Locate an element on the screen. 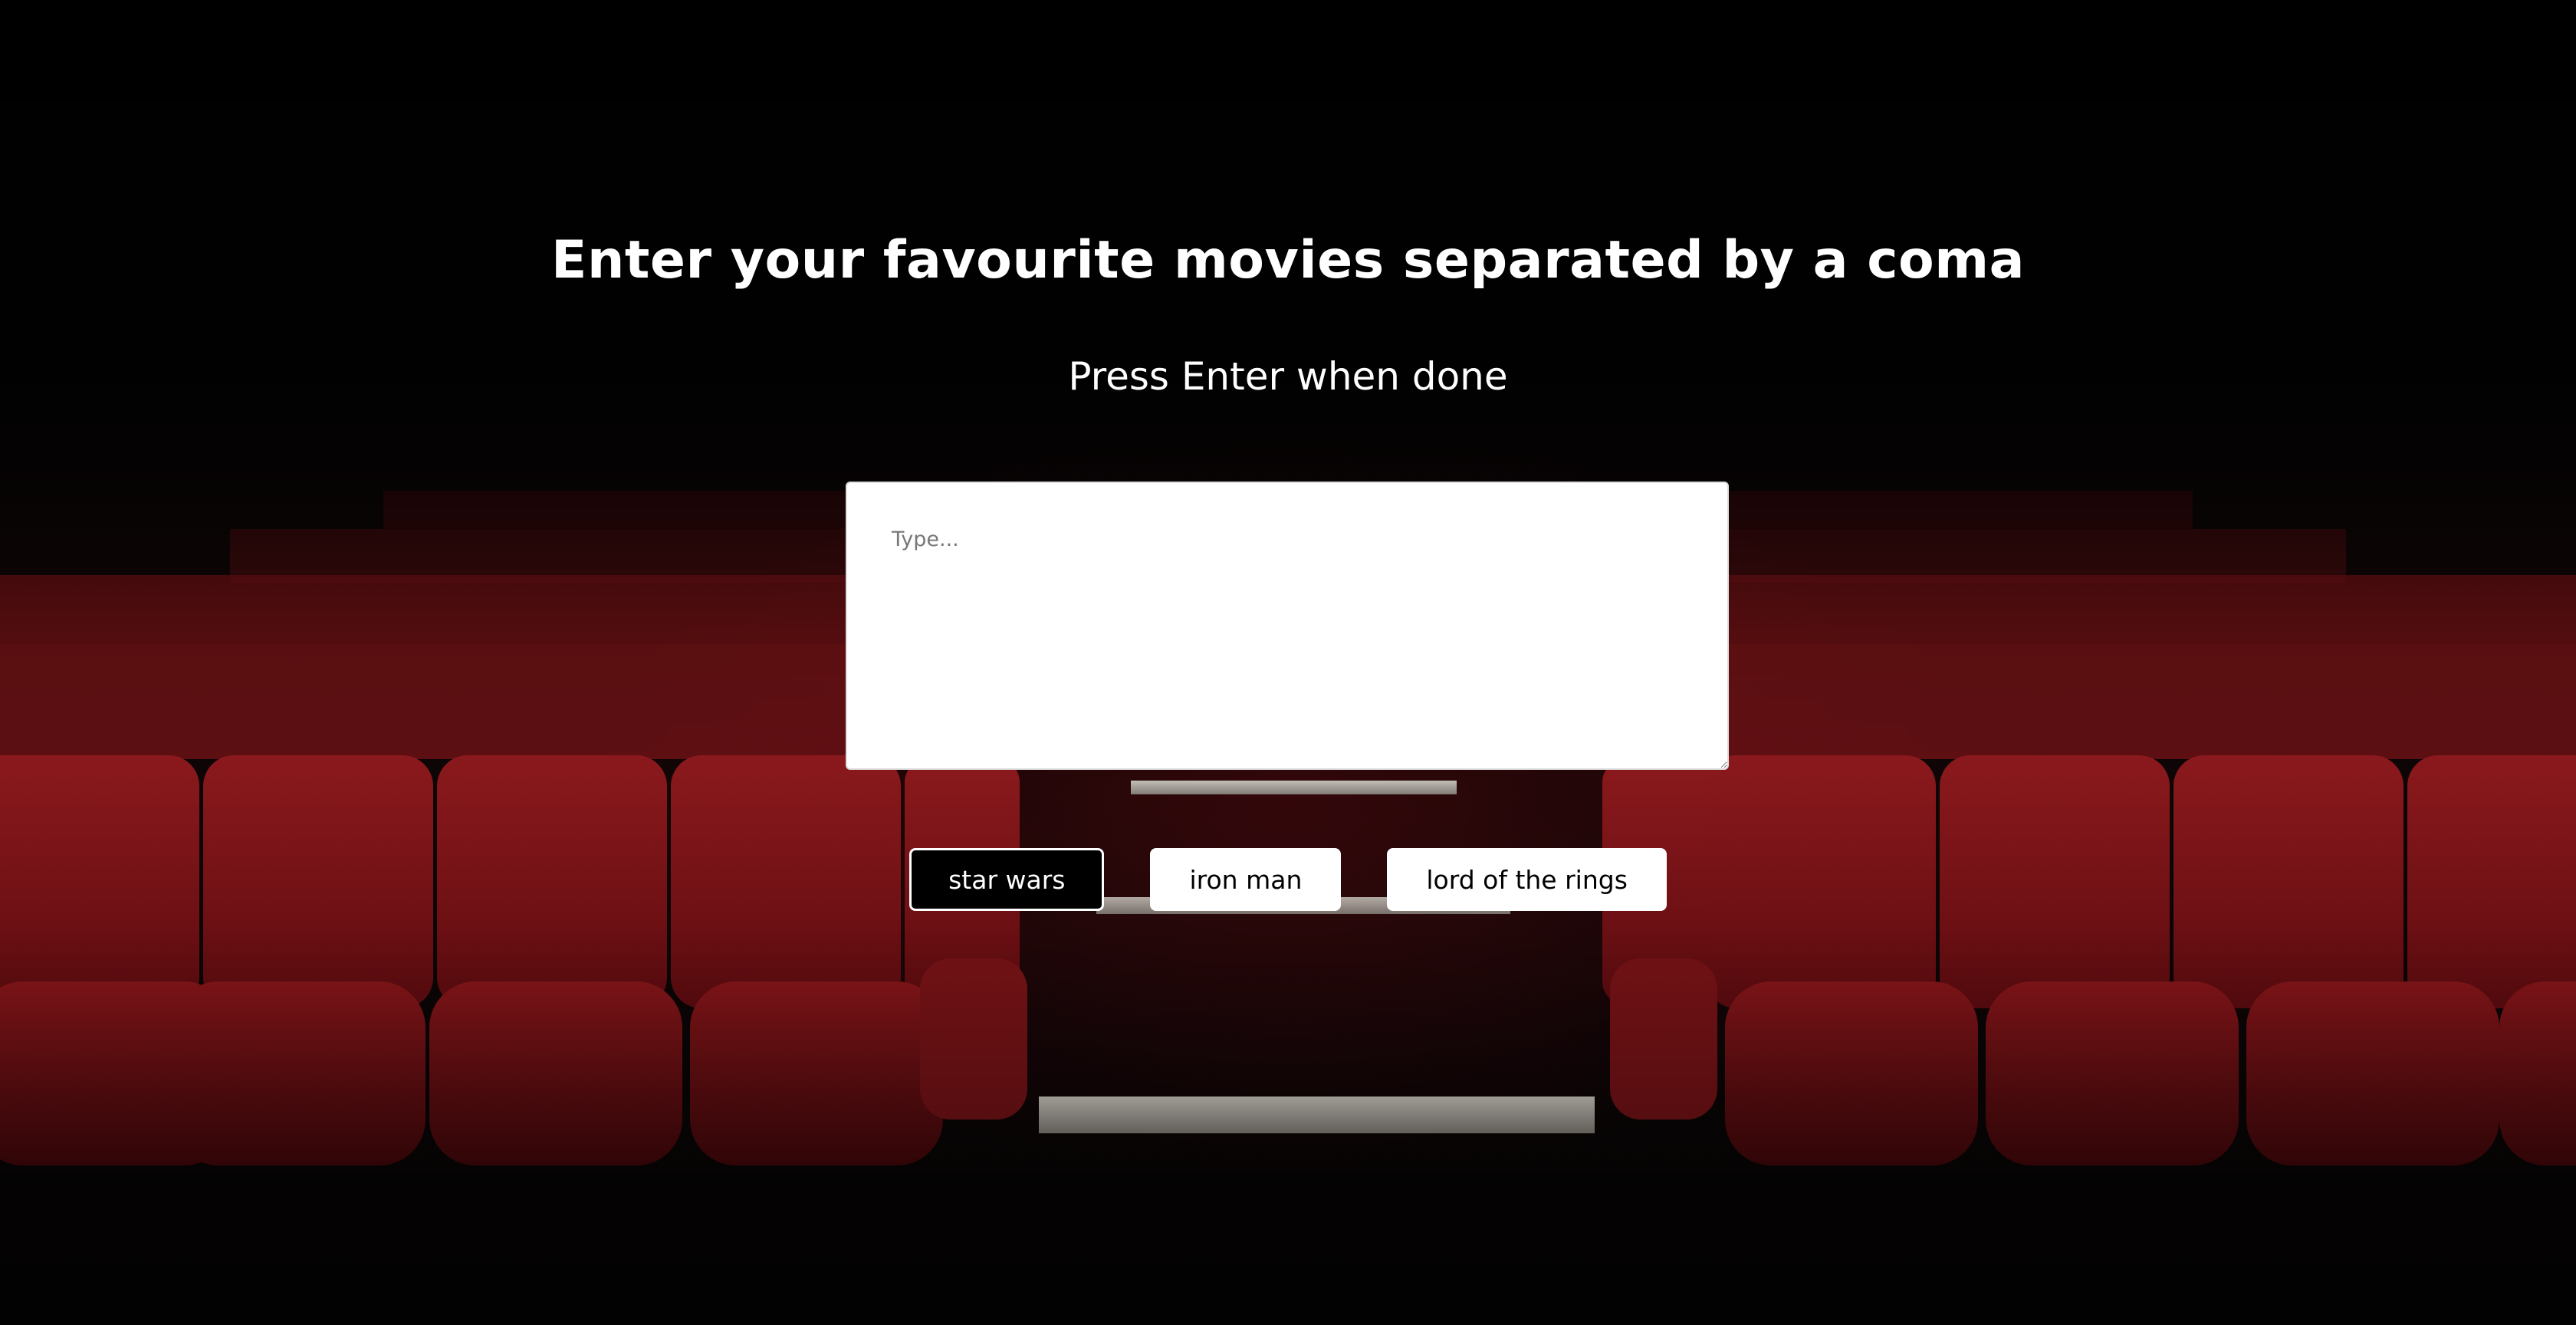  page-subtitle: Press Enter when done is located at coordinates (1288, 376).